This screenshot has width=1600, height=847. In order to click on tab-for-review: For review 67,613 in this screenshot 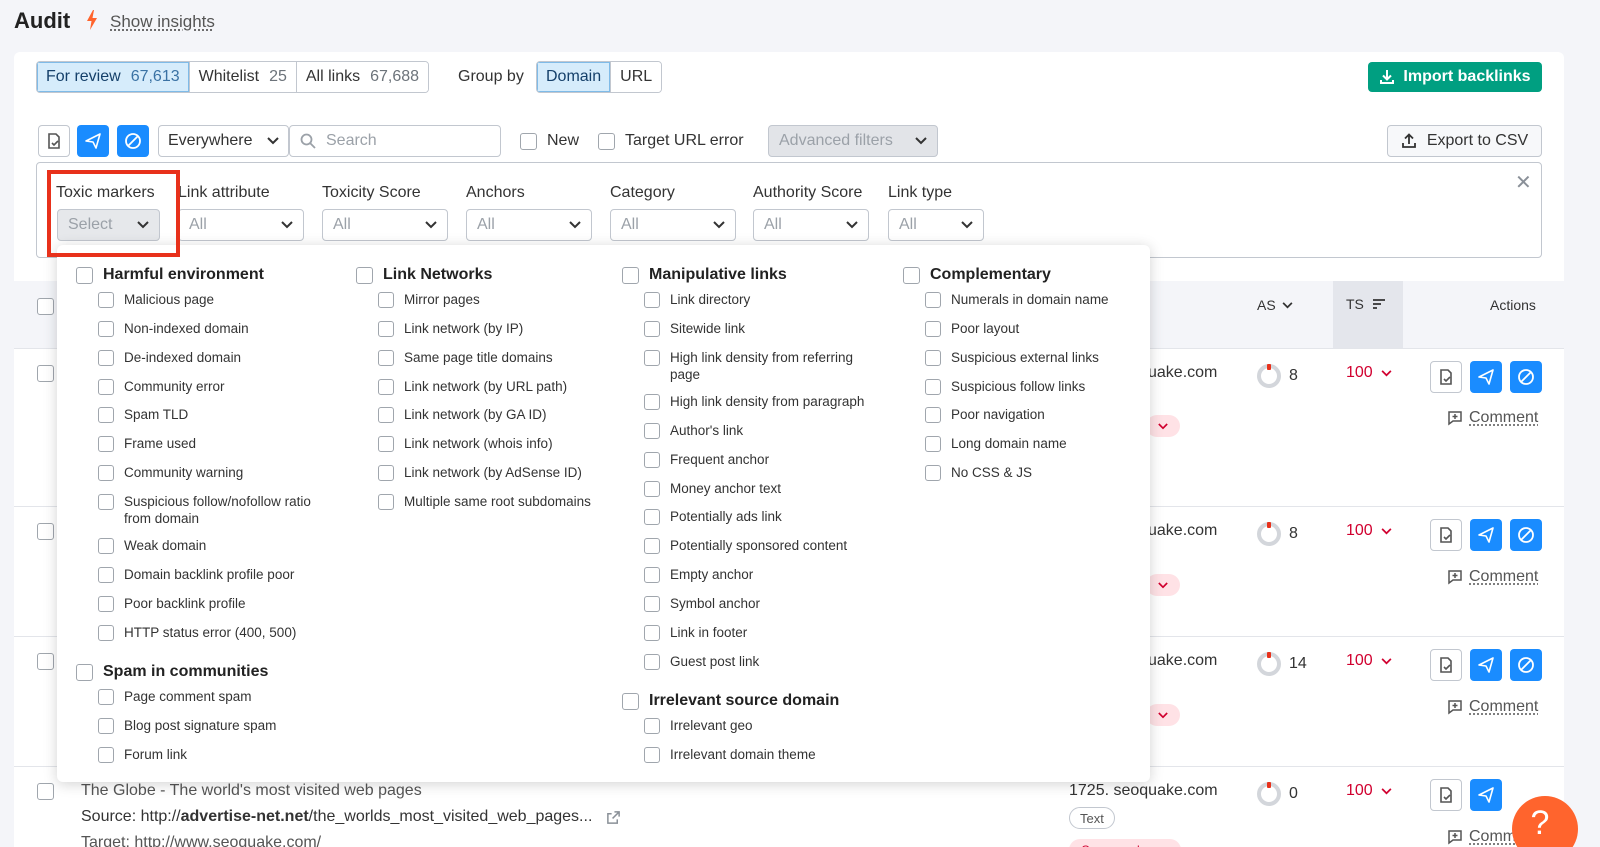, I will do `click(113, 77)`.